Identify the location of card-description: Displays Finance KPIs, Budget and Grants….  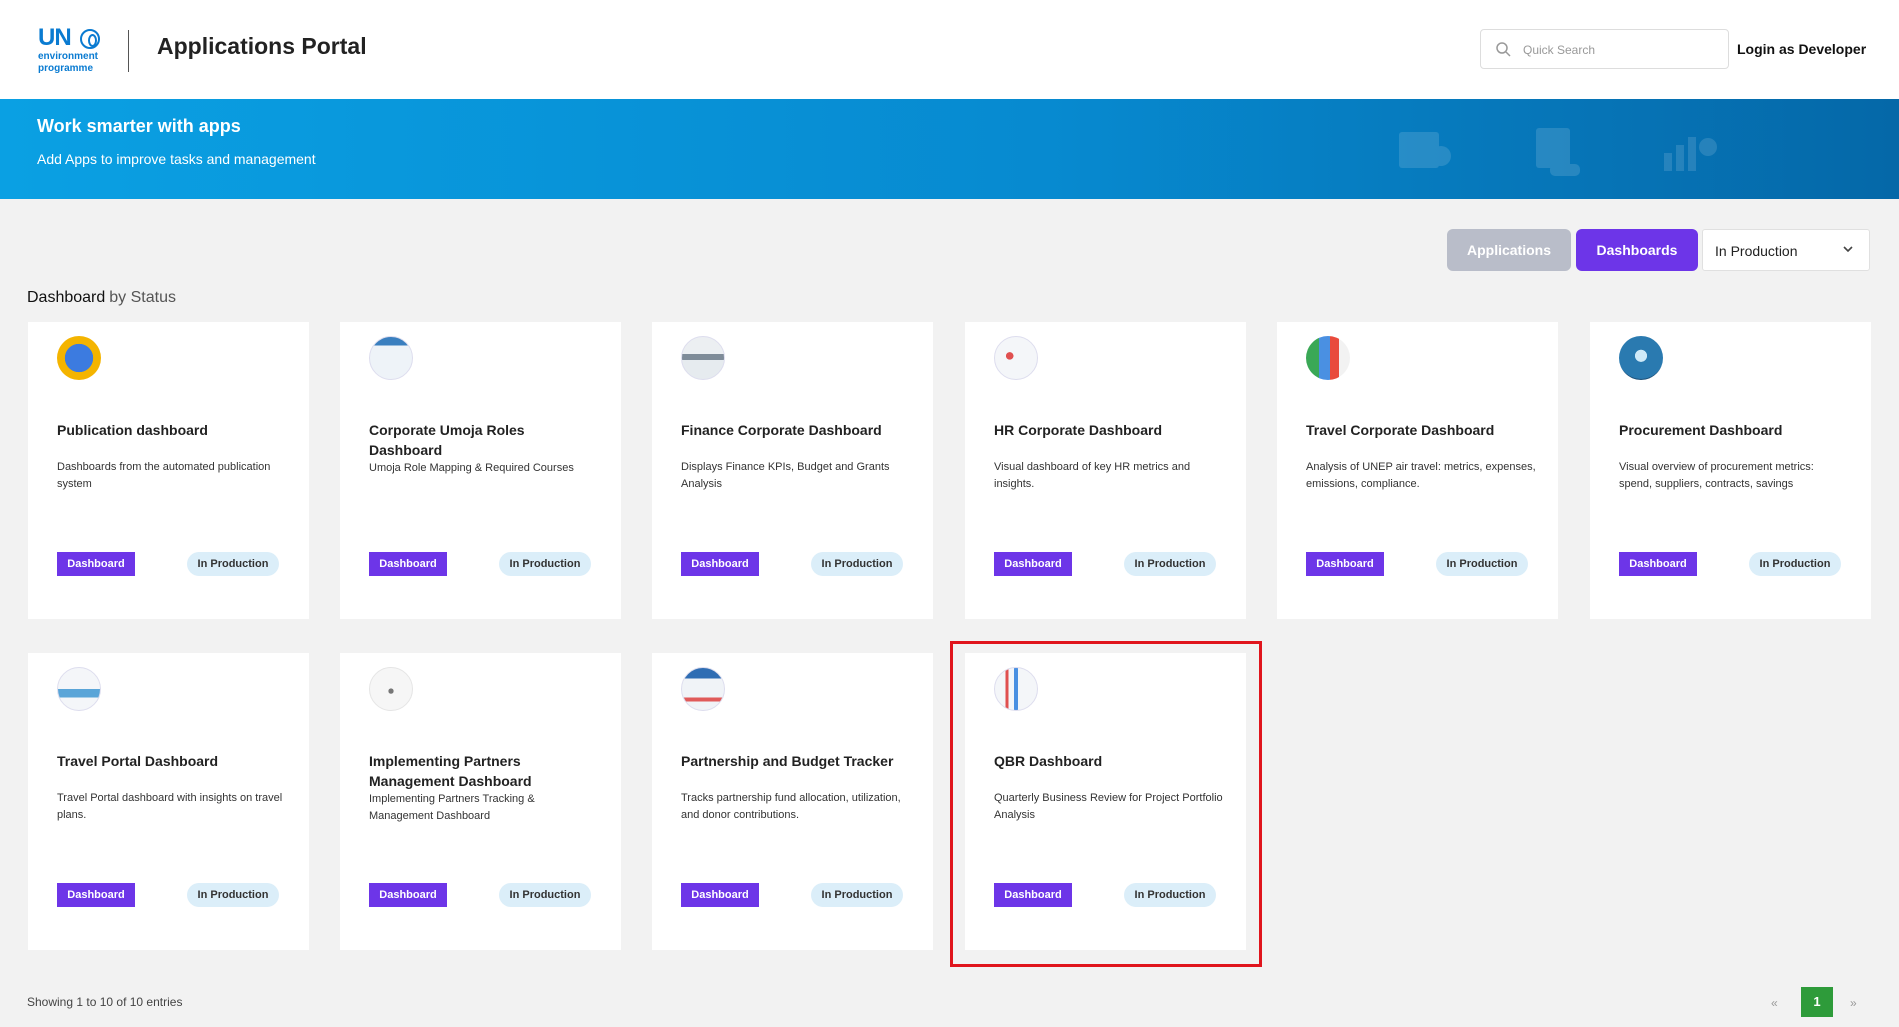
(785, 475).